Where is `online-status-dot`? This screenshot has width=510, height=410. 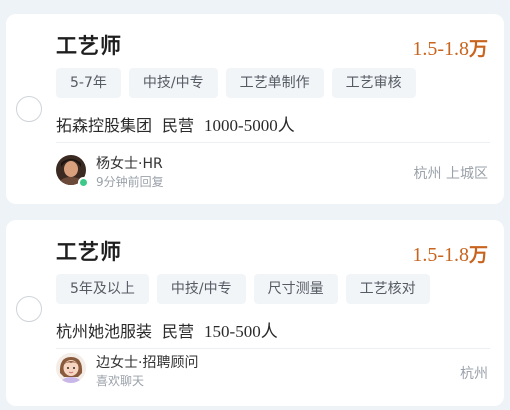
online-status-dot is located at coordinates (83, 182).